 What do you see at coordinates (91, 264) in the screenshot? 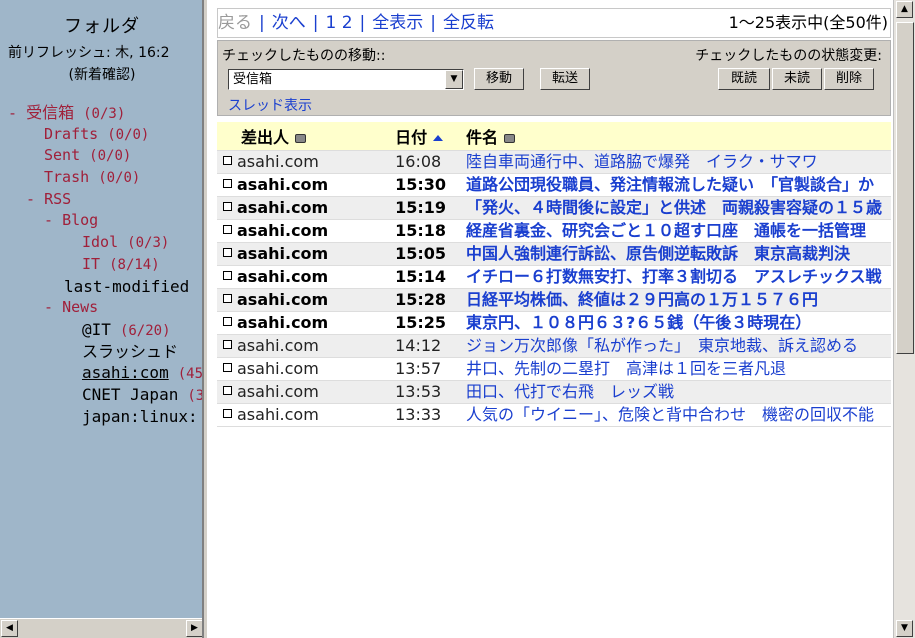
I see `folder-it: IT` at bounding box center [91, 264].